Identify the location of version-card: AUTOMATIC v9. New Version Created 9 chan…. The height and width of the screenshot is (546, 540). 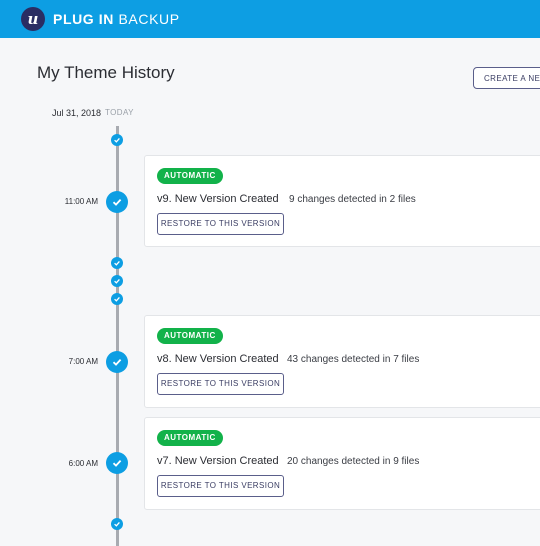
(342, 201).